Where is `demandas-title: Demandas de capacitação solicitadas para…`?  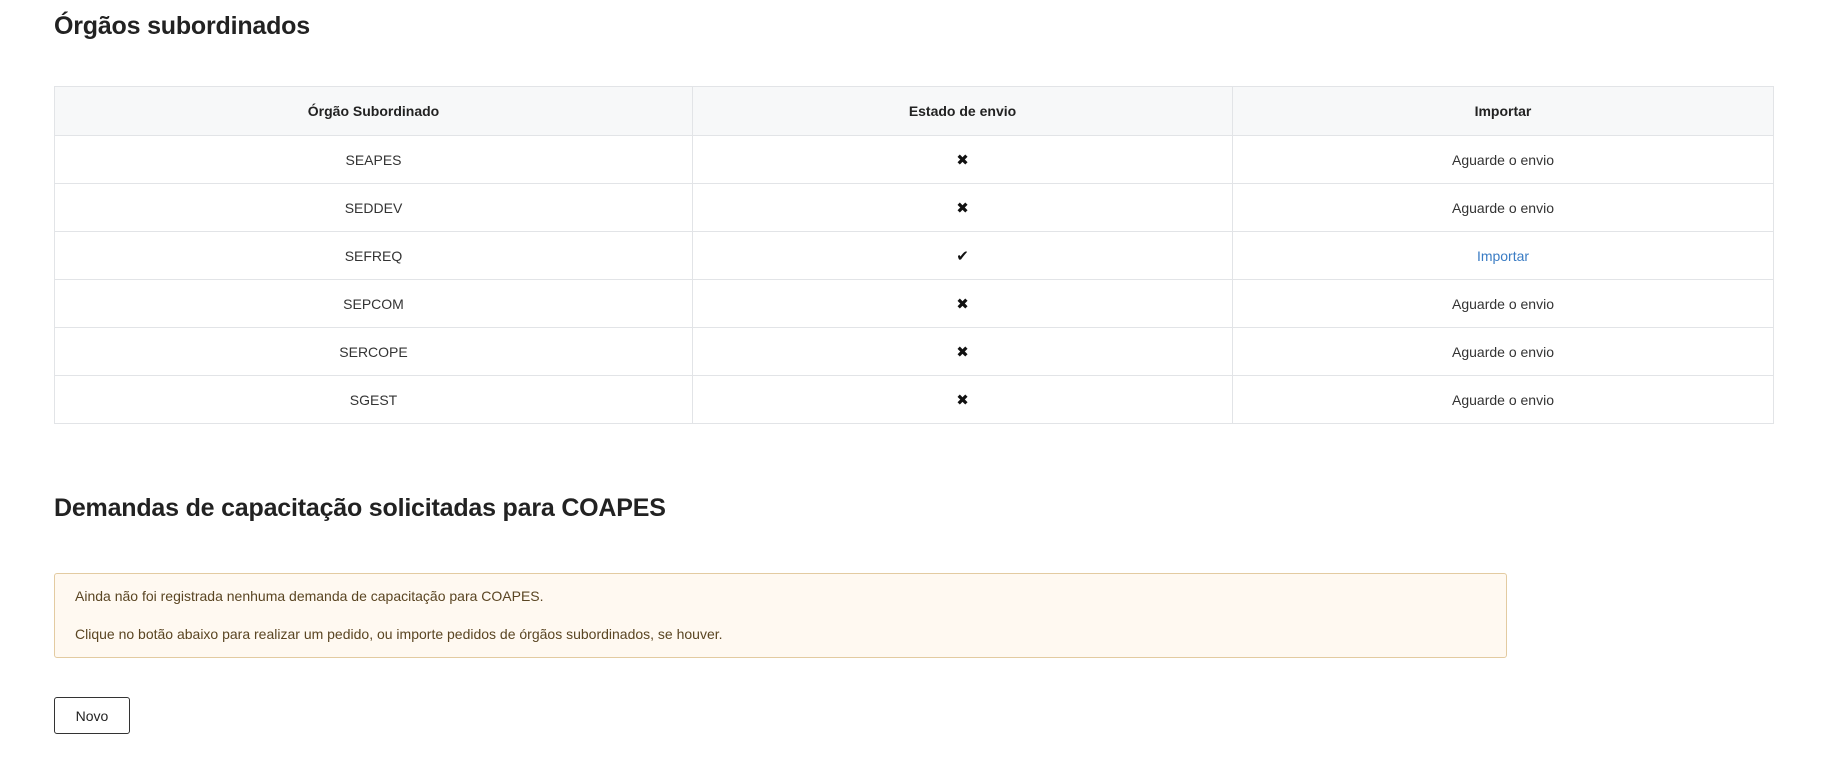
demandas-title: Demandas de capacitação solicitadas para… is located at coordinates (360, 508).